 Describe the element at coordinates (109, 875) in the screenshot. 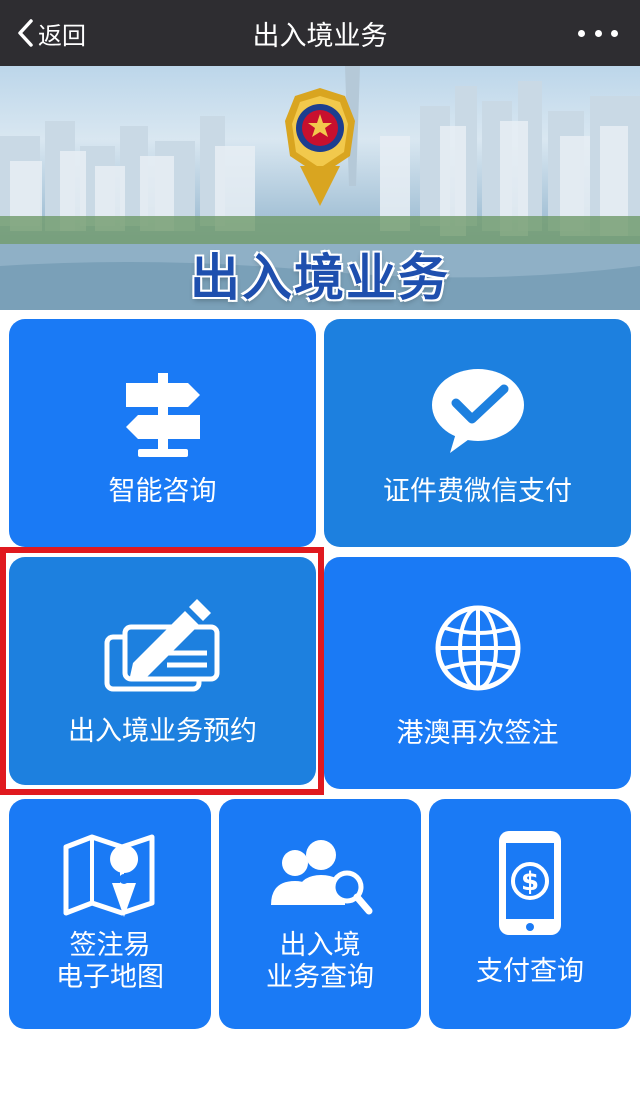

I see `map-pin-icon` at that location.